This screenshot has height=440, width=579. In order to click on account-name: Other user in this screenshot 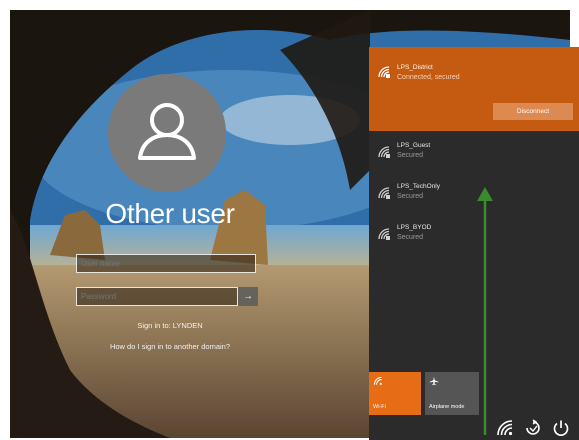, I will do `click(170, 213)`.